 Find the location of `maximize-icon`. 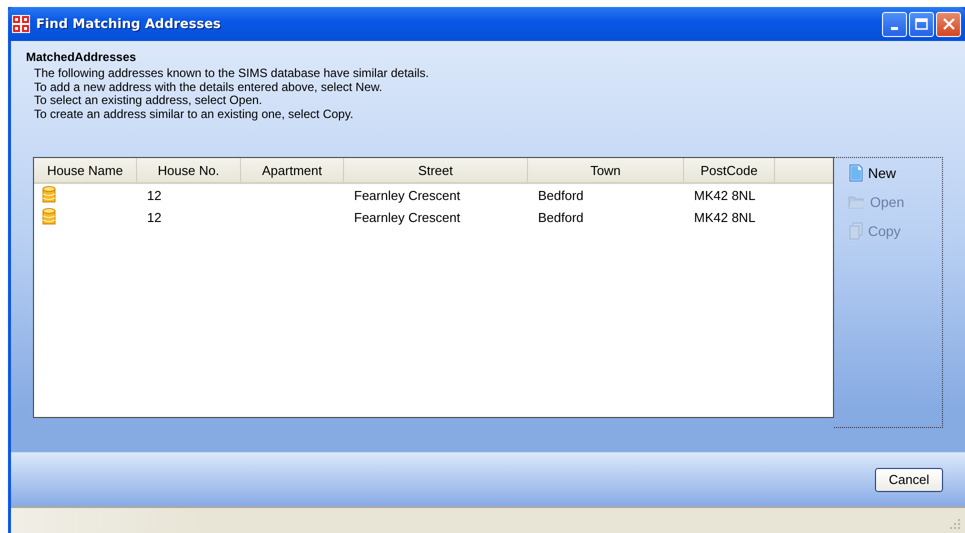

maximize-icon is located at coordinates (921, 24).